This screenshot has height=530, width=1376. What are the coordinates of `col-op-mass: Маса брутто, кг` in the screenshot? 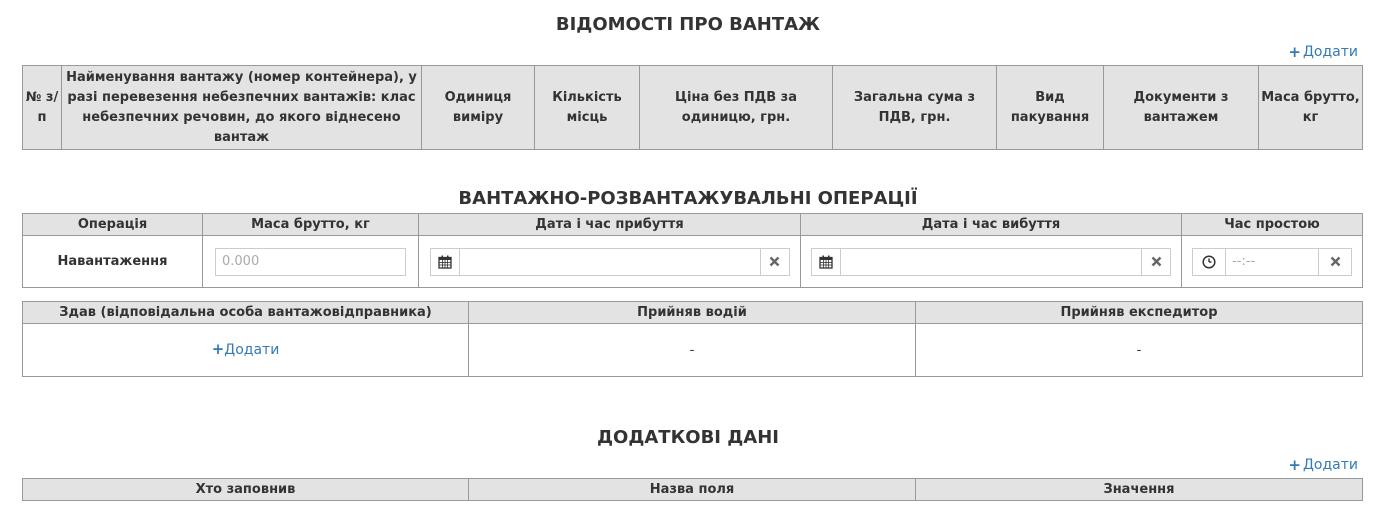 It's located at (310, 224).